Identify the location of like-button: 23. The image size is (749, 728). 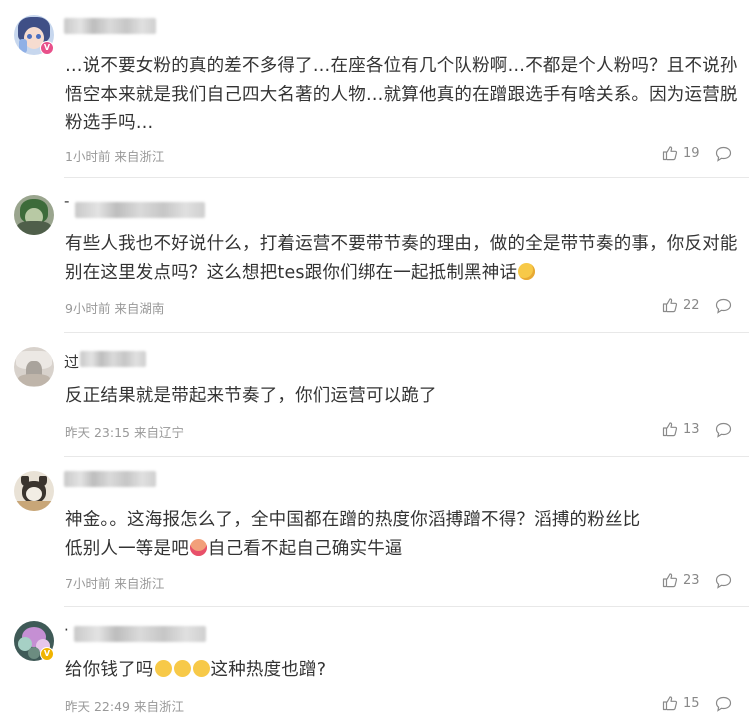
(681, 580).